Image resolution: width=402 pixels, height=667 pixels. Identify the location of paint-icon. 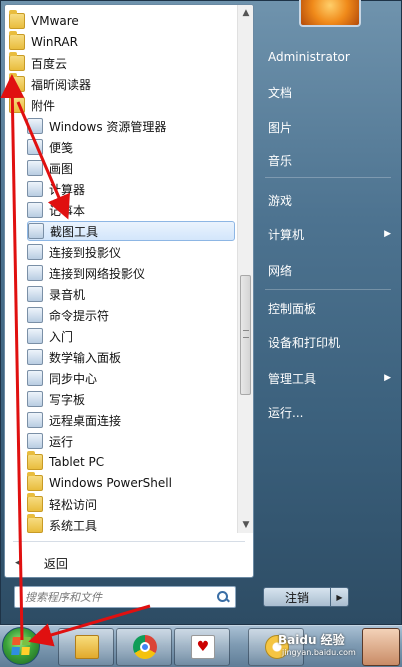
(35, 168).